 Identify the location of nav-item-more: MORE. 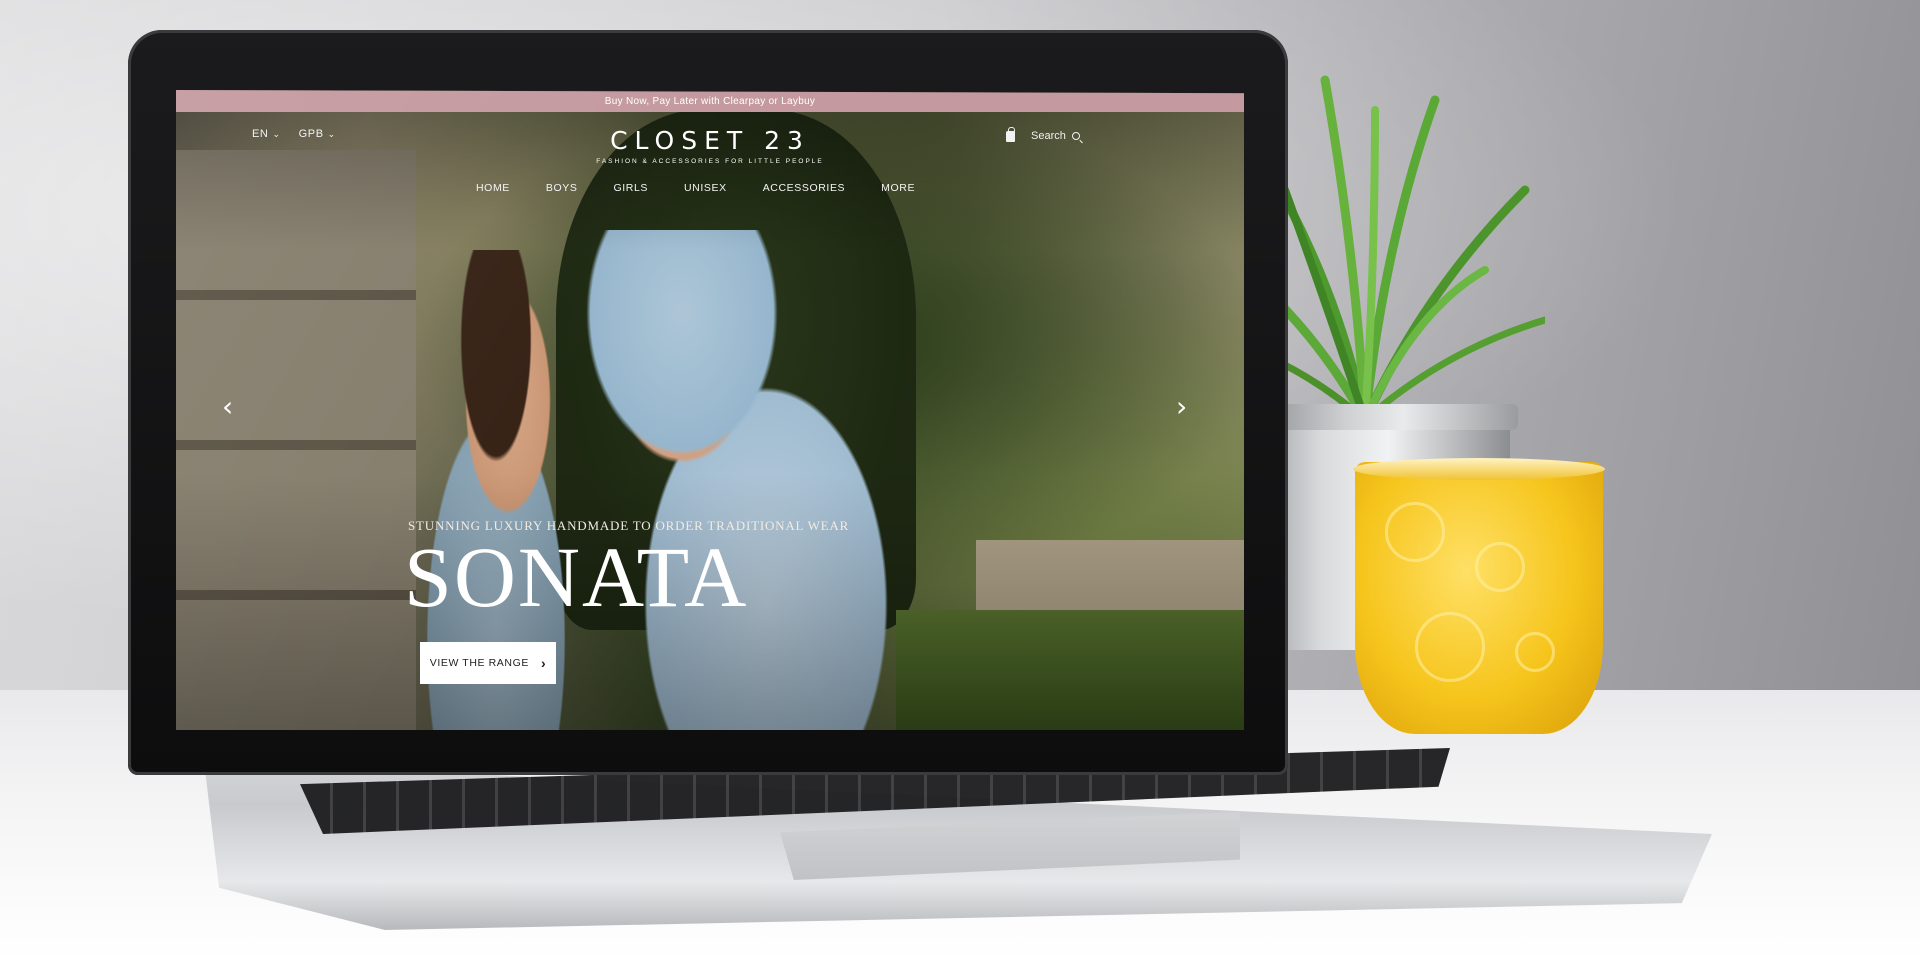
(898, 188).